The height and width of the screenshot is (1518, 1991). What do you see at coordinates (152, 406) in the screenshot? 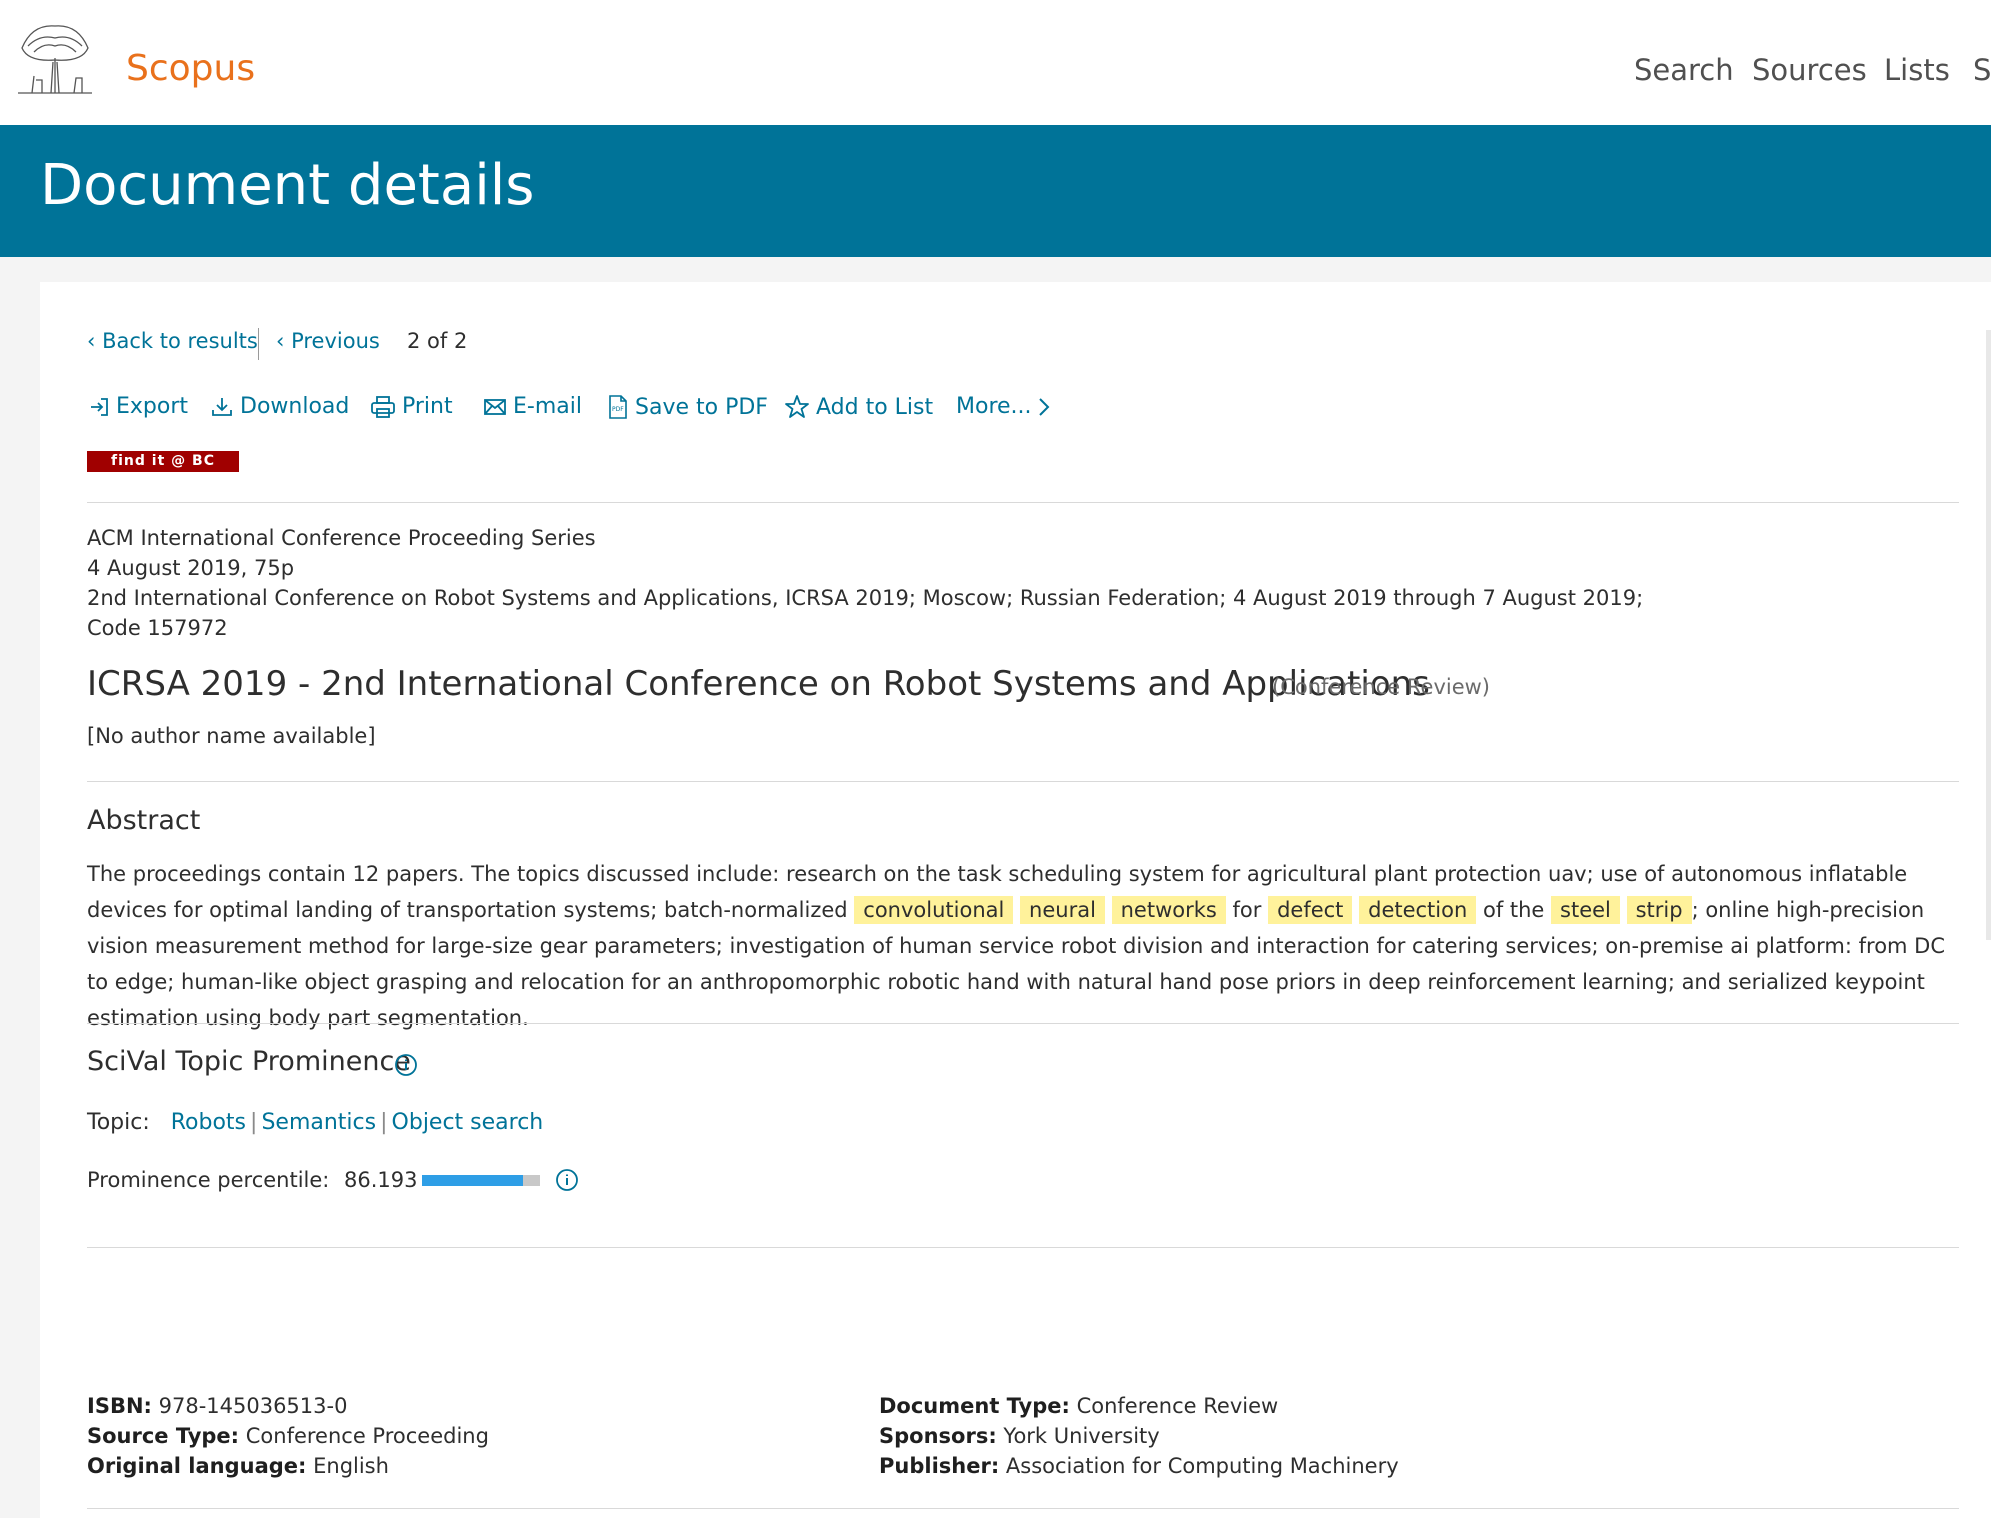
I see `export-label: Export` at bounding box center [152, 406].